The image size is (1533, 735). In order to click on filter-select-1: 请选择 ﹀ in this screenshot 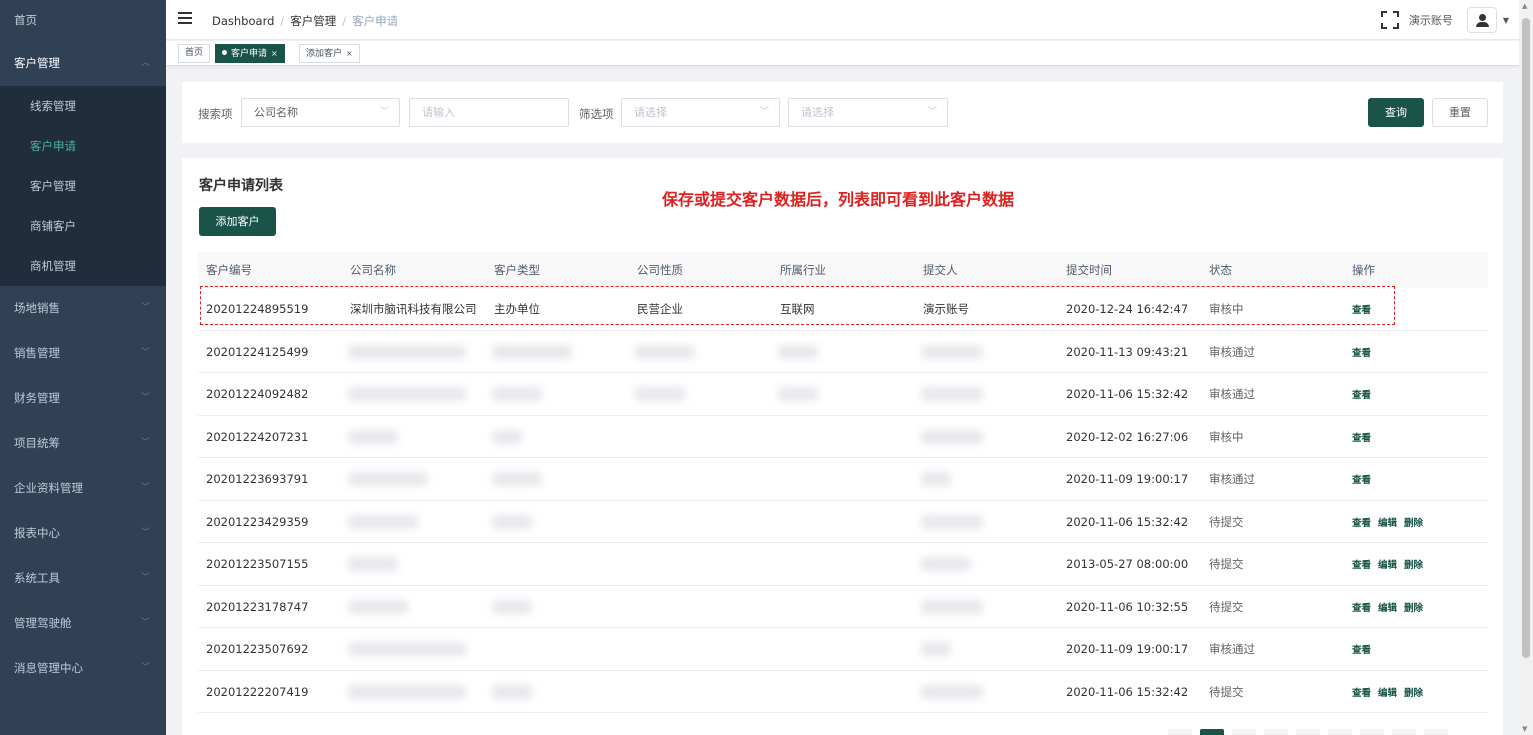, I will do `click(700, 112)`.